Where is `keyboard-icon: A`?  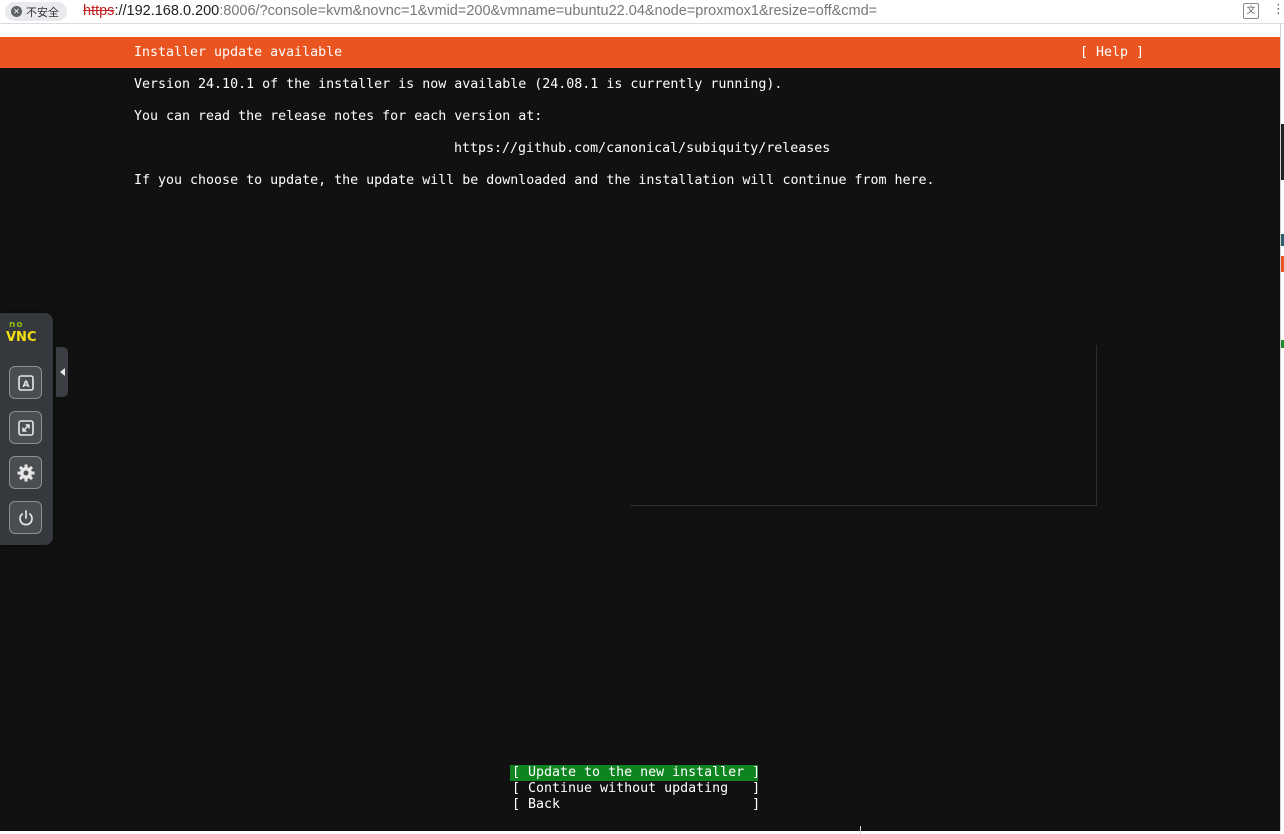
keyboard-icon: A is located at coordinates (25, 382).